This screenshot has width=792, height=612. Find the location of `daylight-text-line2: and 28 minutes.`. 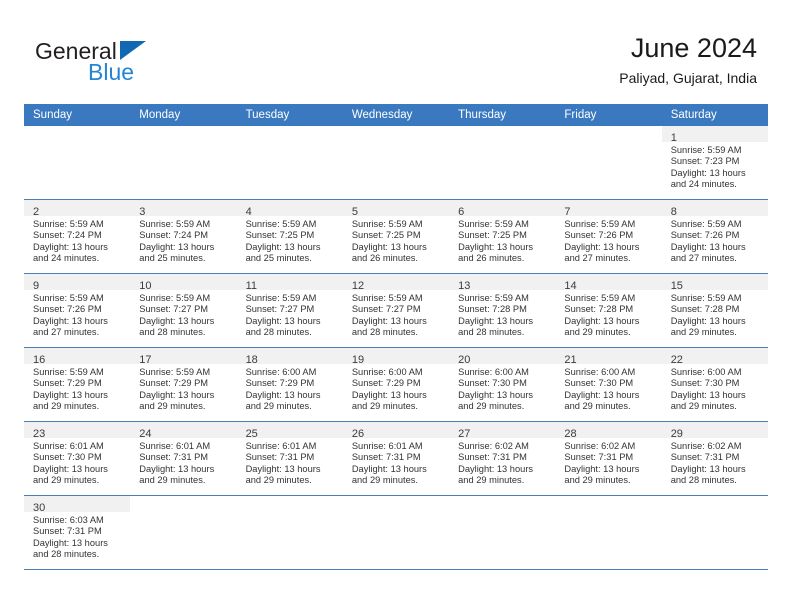

daylight-text-line2: and 28 minutes. is located at coordinates (384, 332).